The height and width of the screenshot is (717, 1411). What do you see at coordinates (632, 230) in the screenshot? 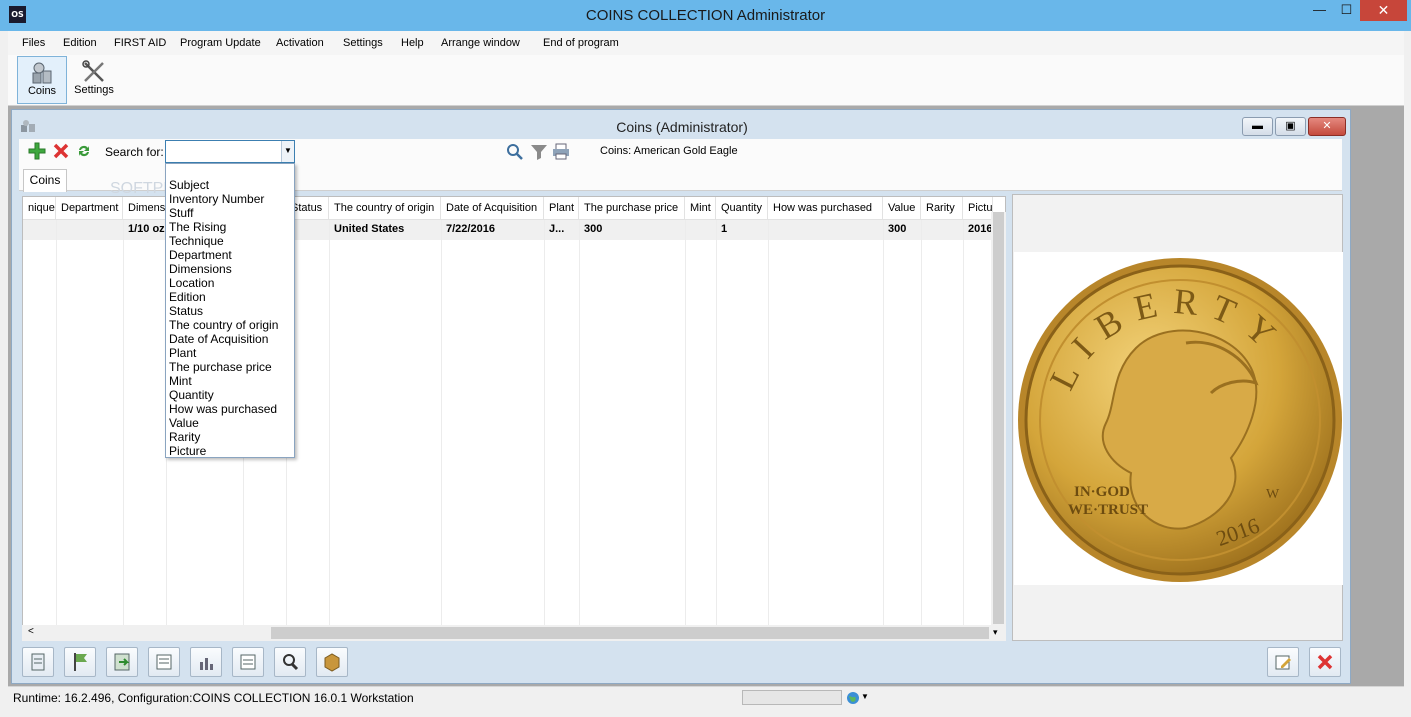
I see `cell-purchase-price: 300` at bounding box center [632, 230].